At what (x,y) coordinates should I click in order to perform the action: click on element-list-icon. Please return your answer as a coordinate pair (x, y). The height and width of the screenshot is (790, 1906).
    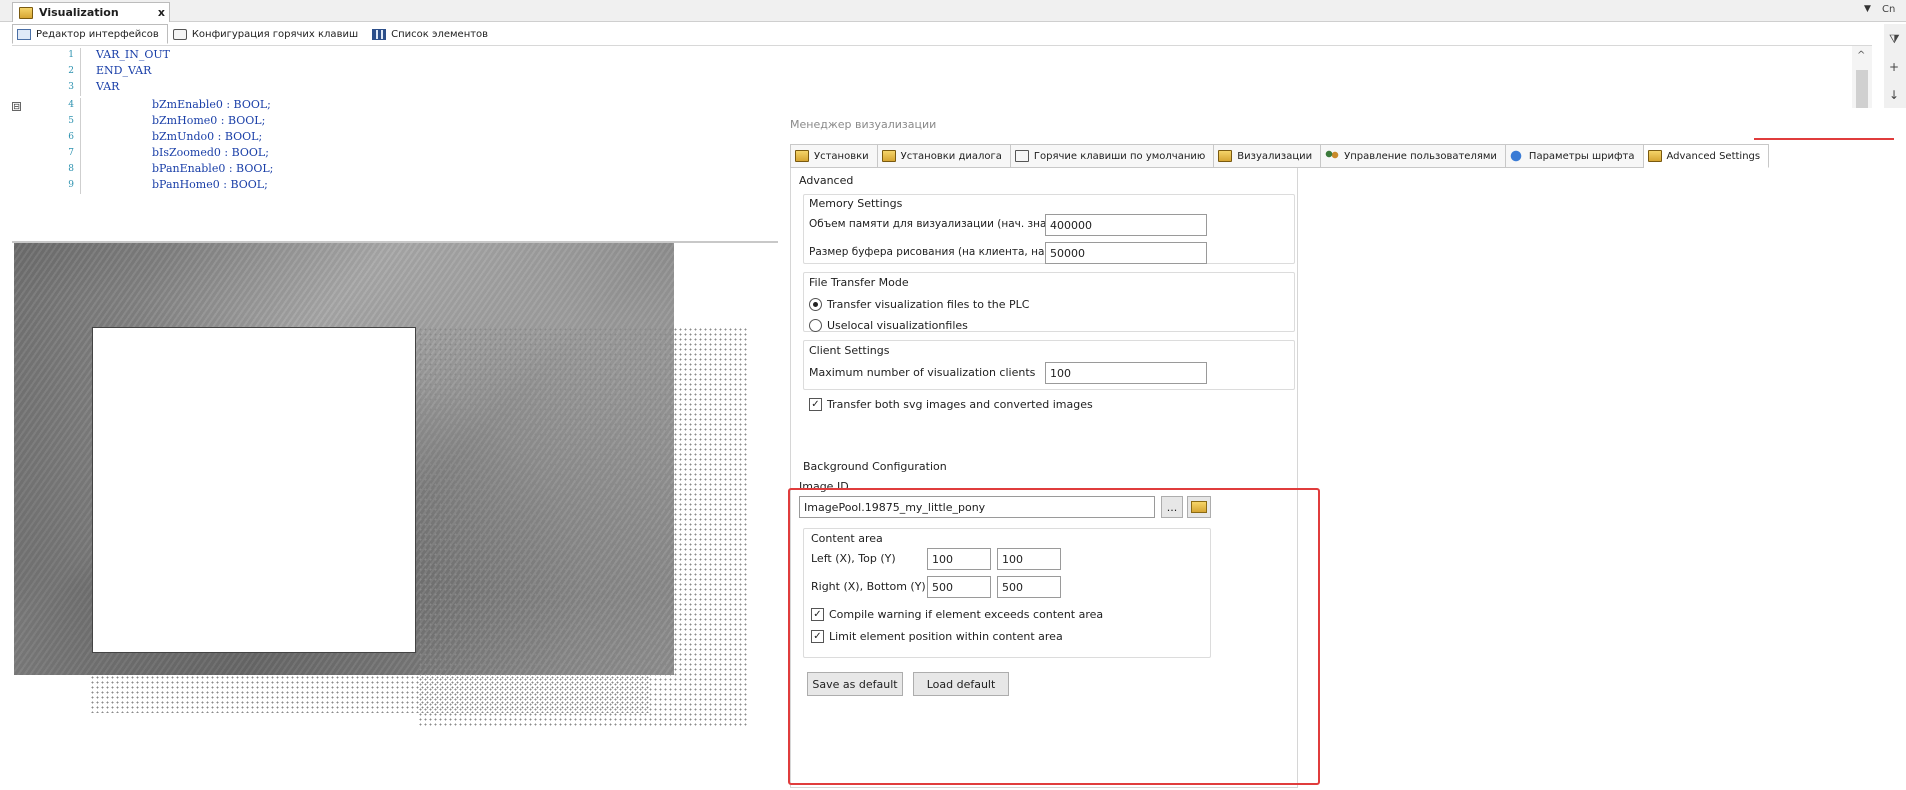
    Looking at the image, I should click on (379, 34).